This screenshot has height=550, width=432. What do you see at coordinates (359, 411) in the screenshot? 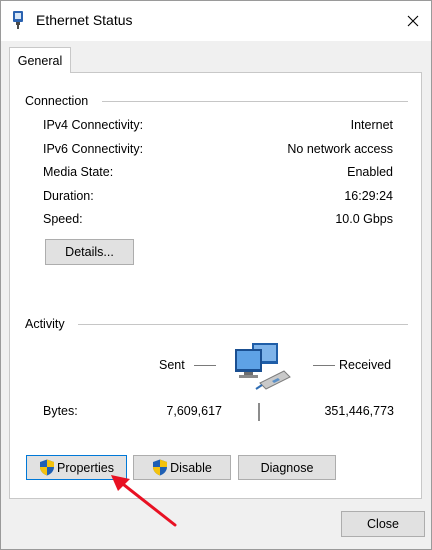
I see `bytes-received-value: 351,446,773` at bounding box center [359, 411].